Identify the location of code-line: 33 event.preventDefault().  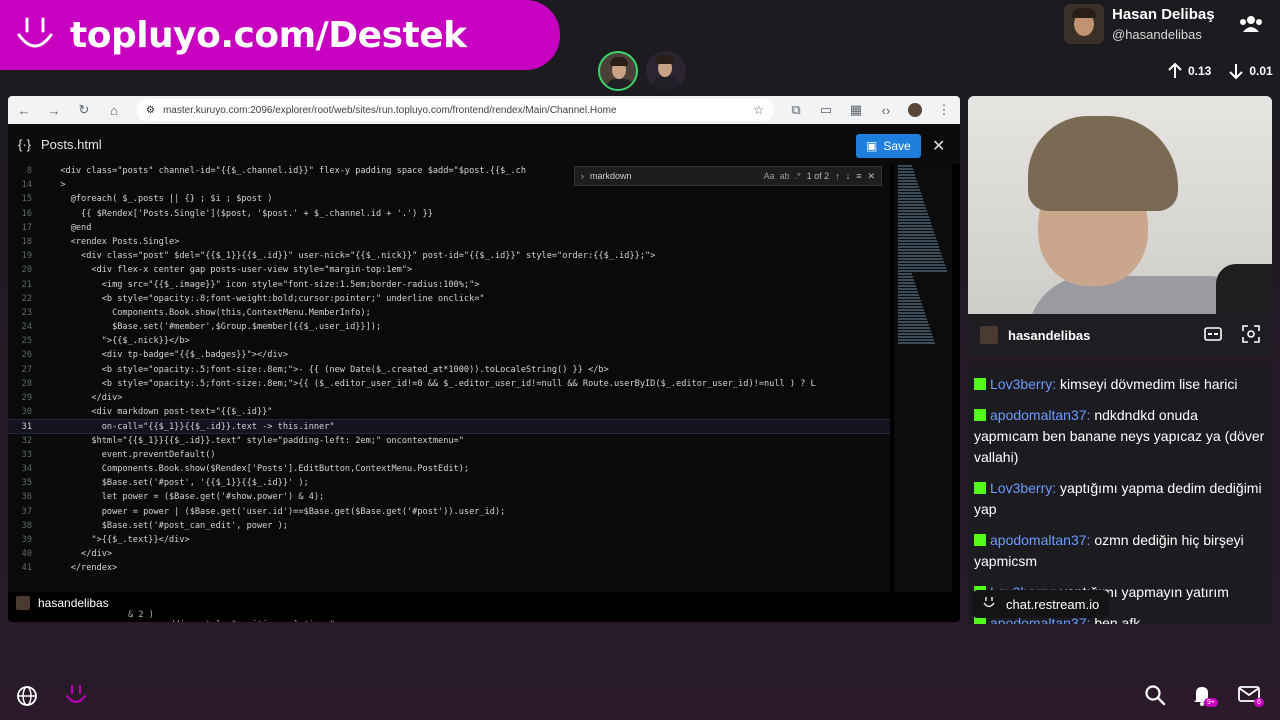
(449, 455).